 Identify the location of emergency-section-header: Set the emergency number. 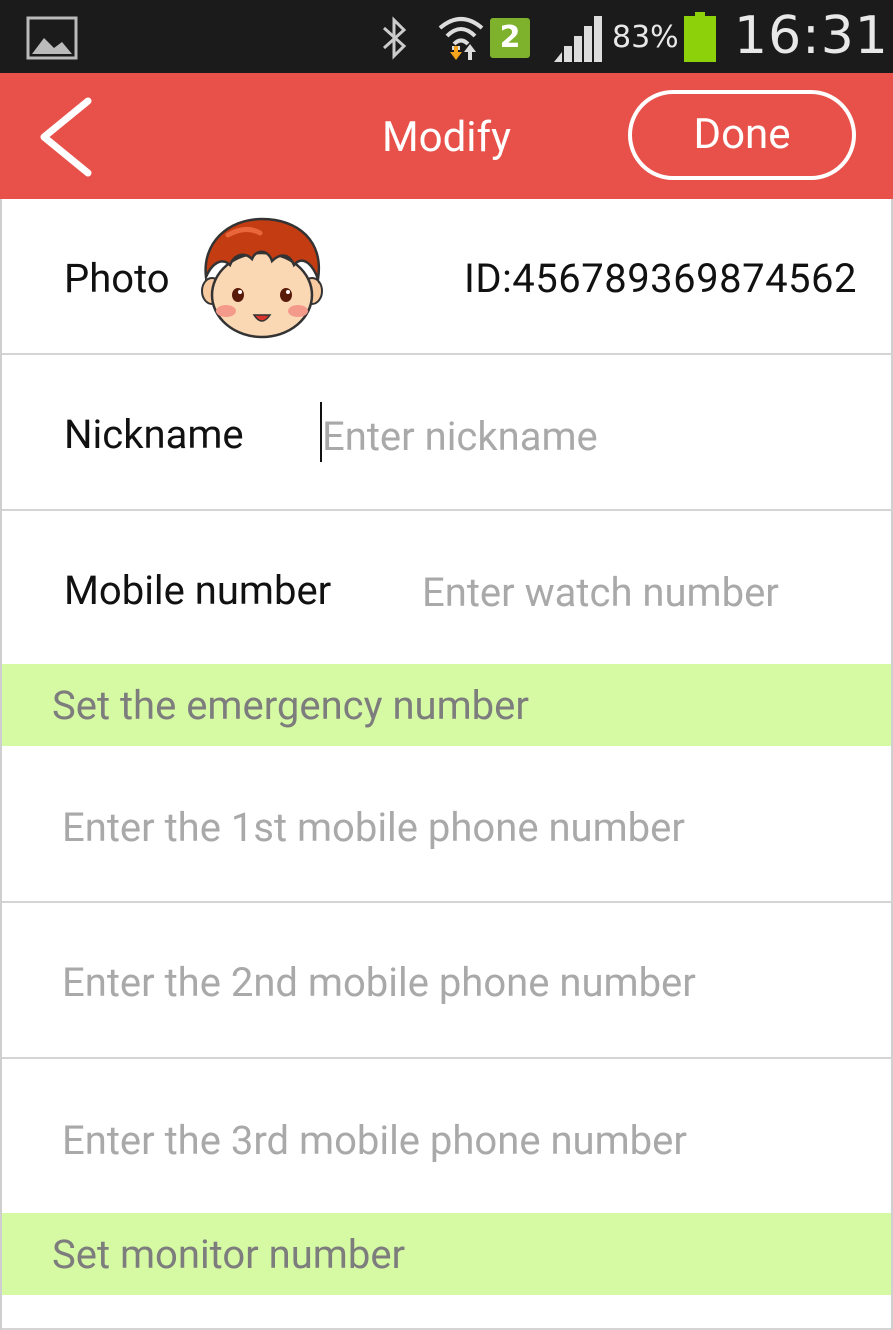
(446, 705).